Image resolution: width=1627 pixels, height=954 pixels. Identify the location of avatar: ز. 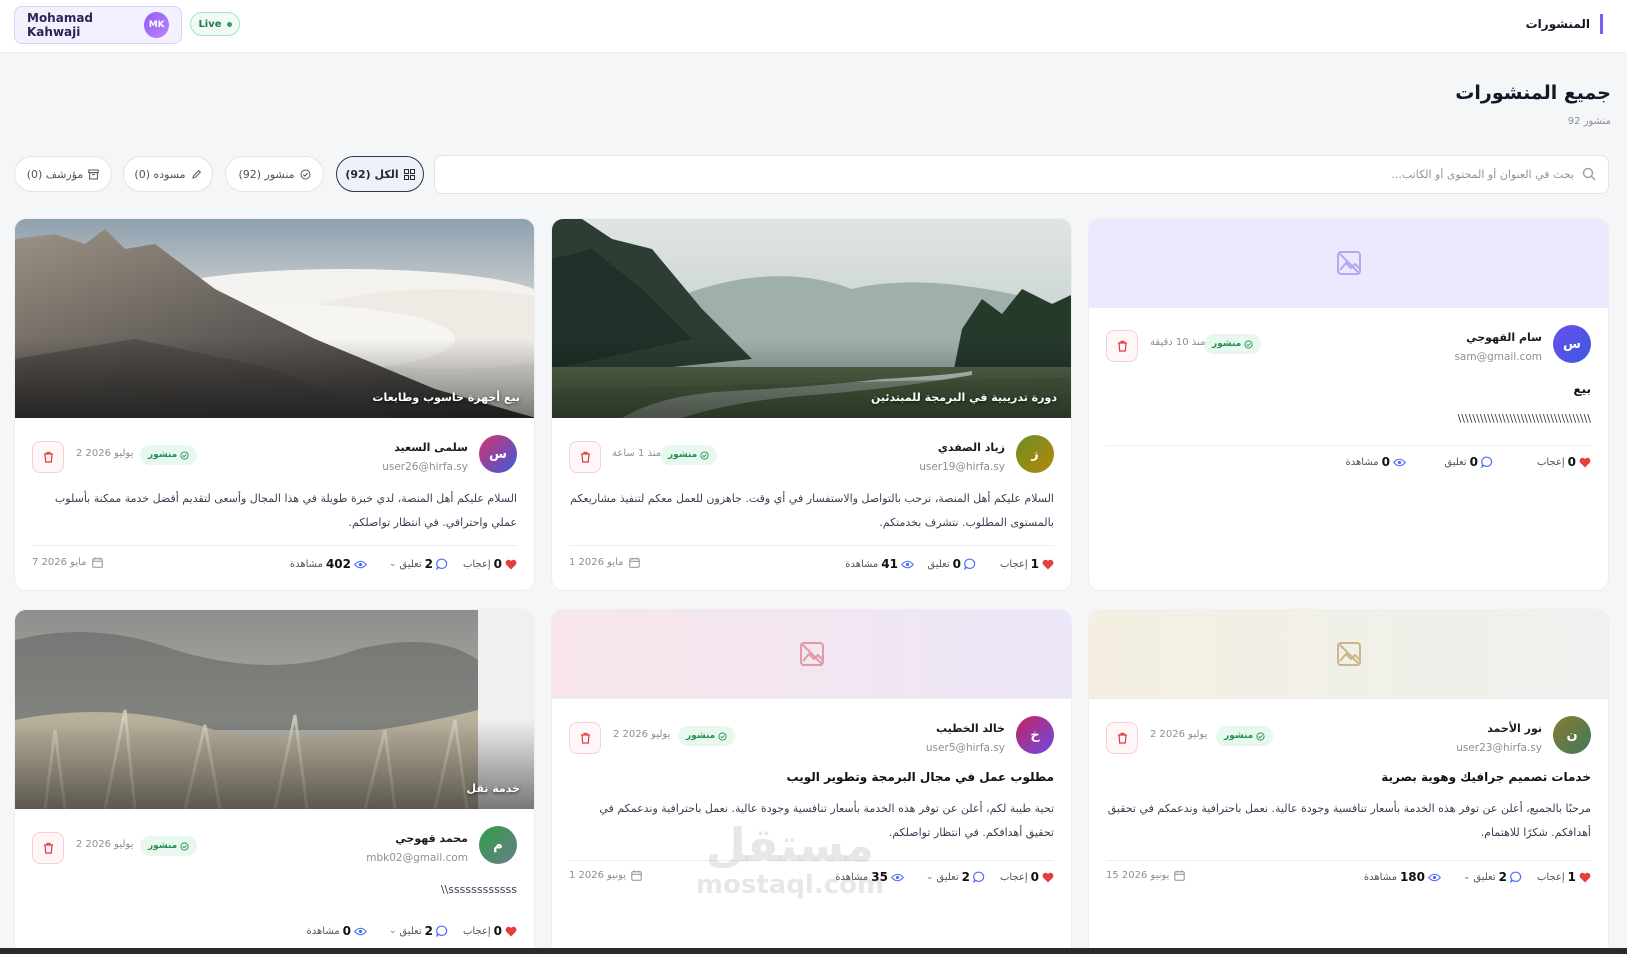
(1035, 454).